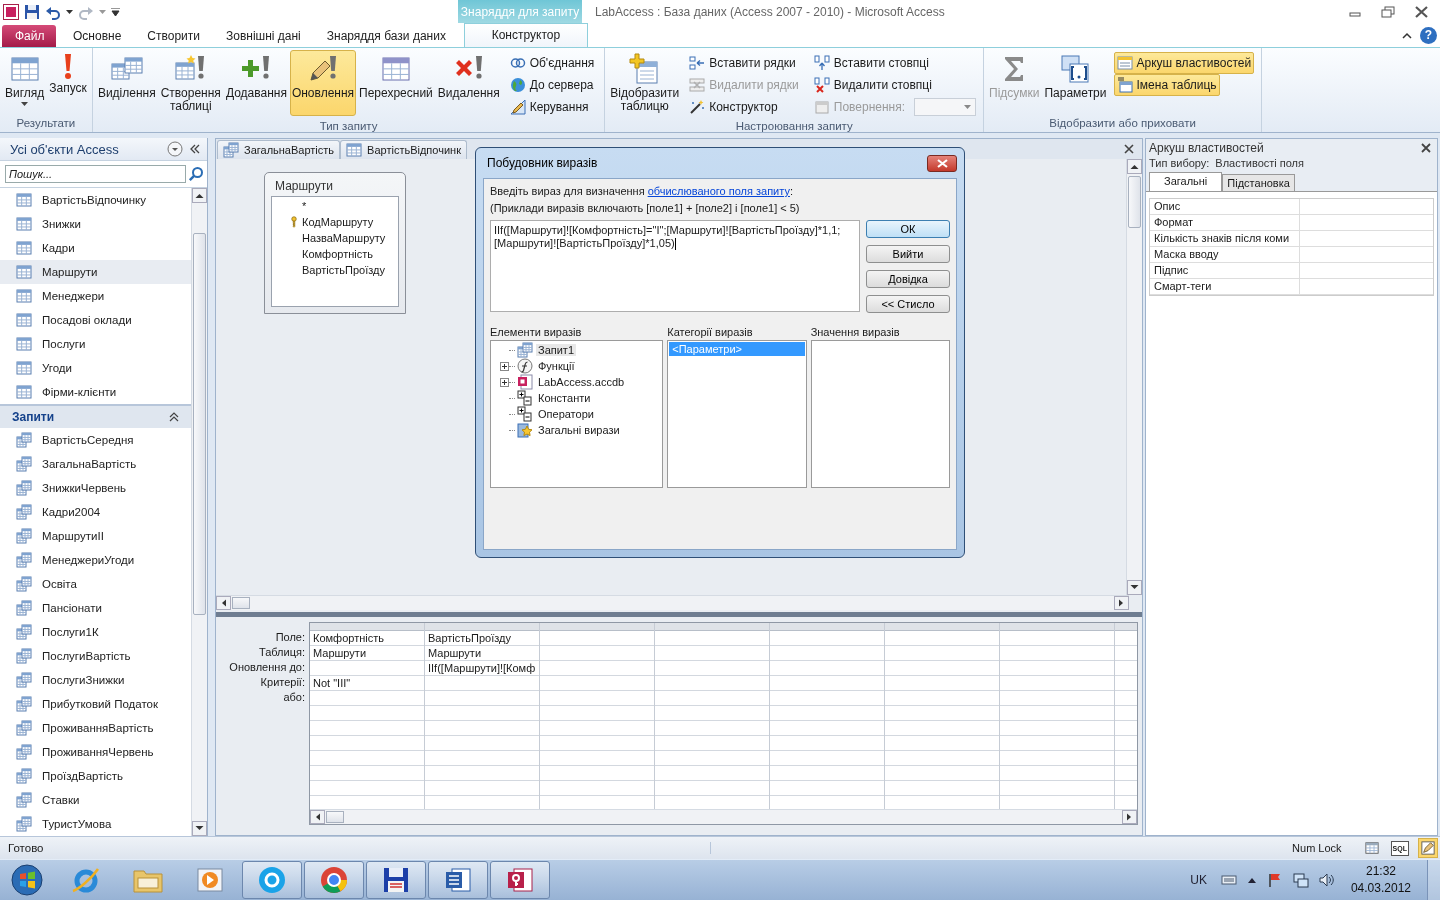 The width and height of the screenshot is (1440, 900). I want to click on ribbon-button: До сервера, so click(551, 85).